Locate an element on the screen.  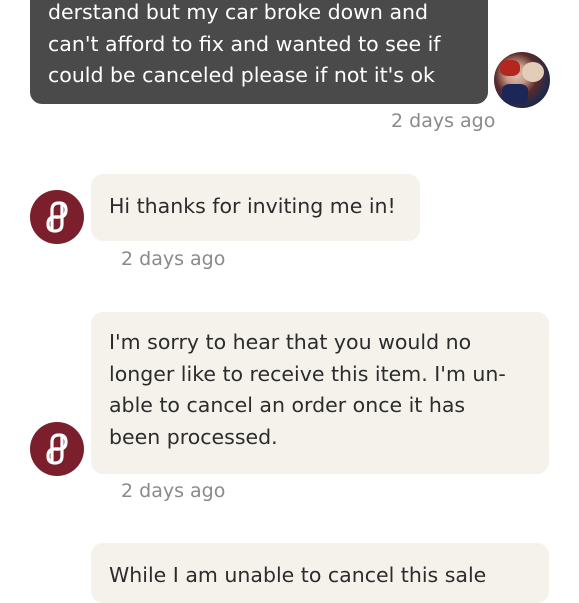
message-bubble-agent: While I am unable to cancel this sale is located at coordinates (320, 573).